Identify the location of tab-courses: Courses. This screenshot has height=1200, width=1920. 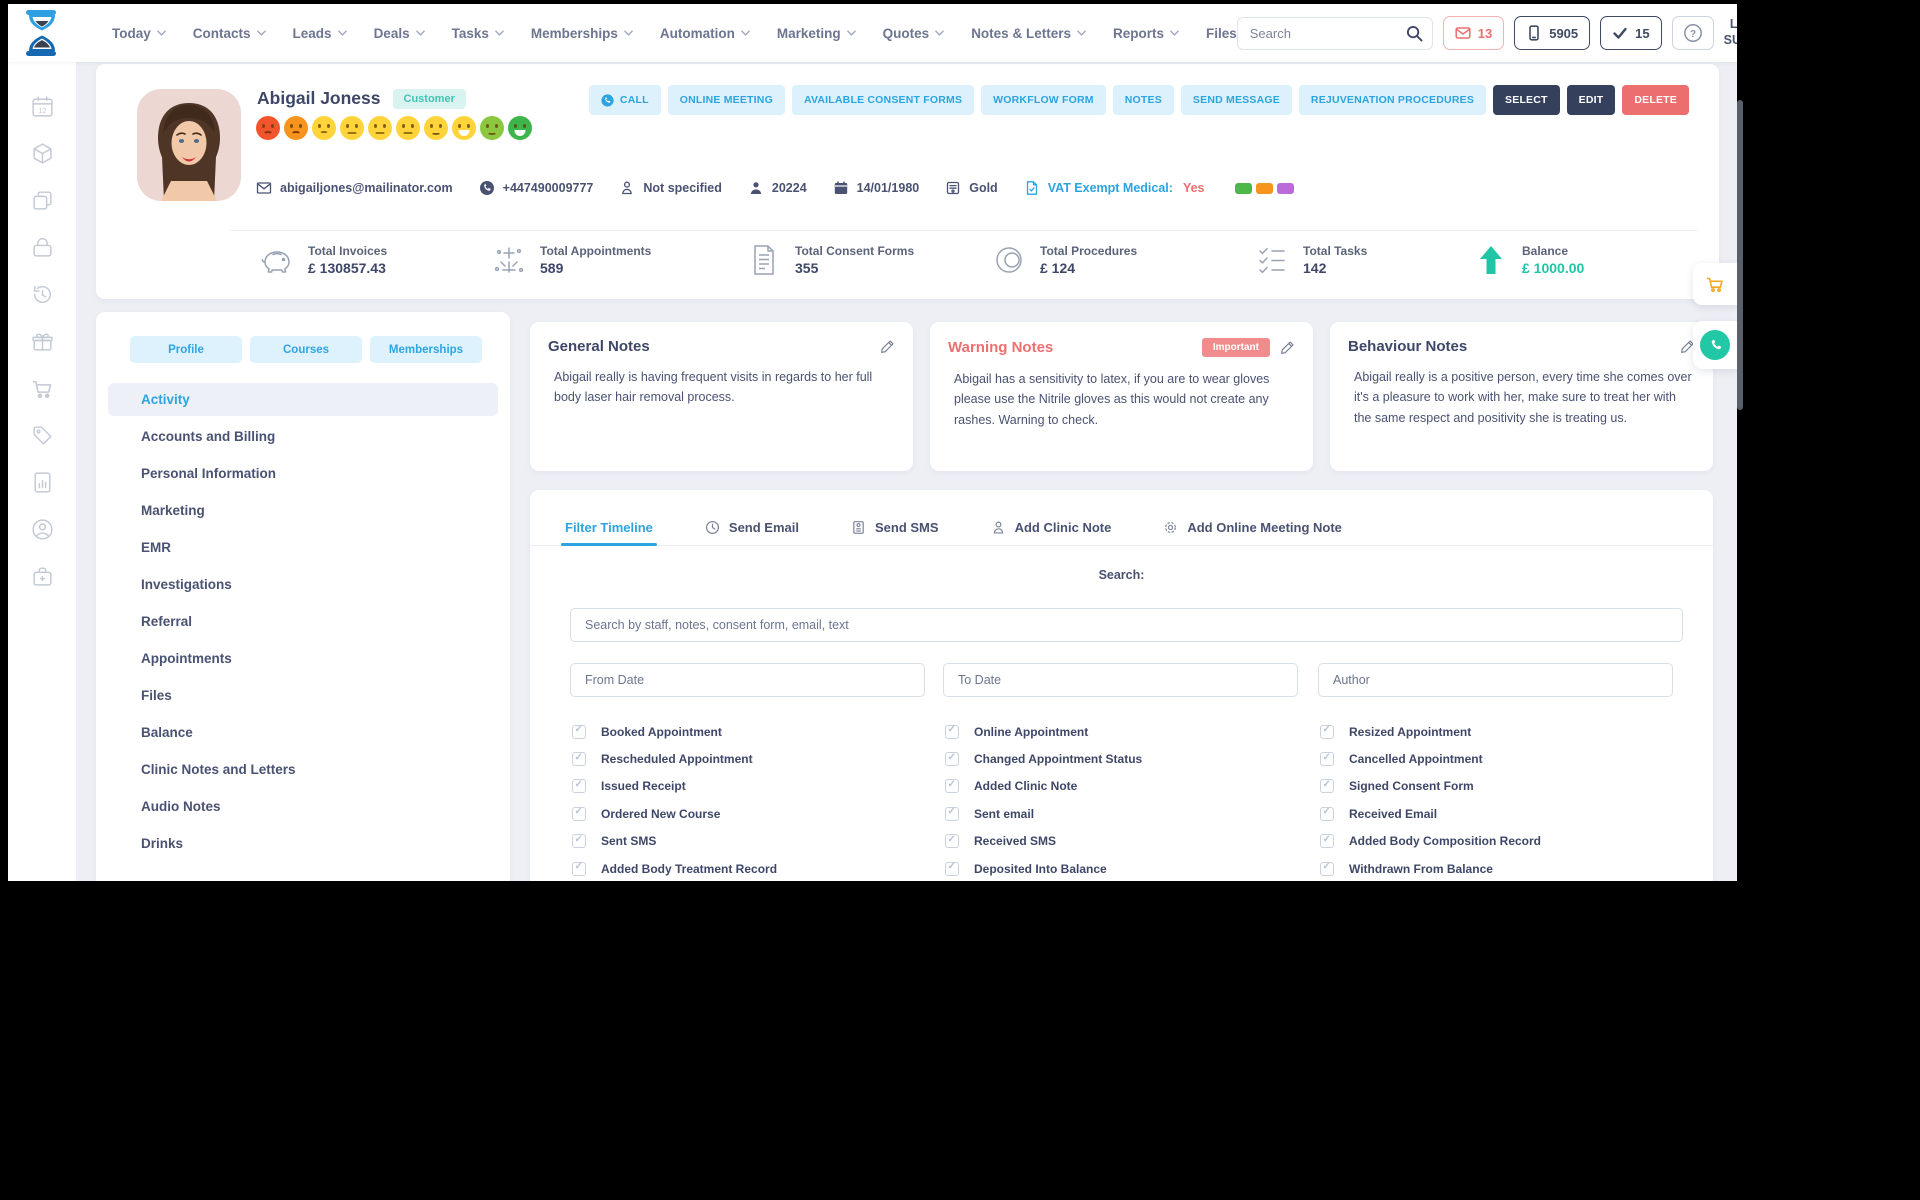
(306, 349).